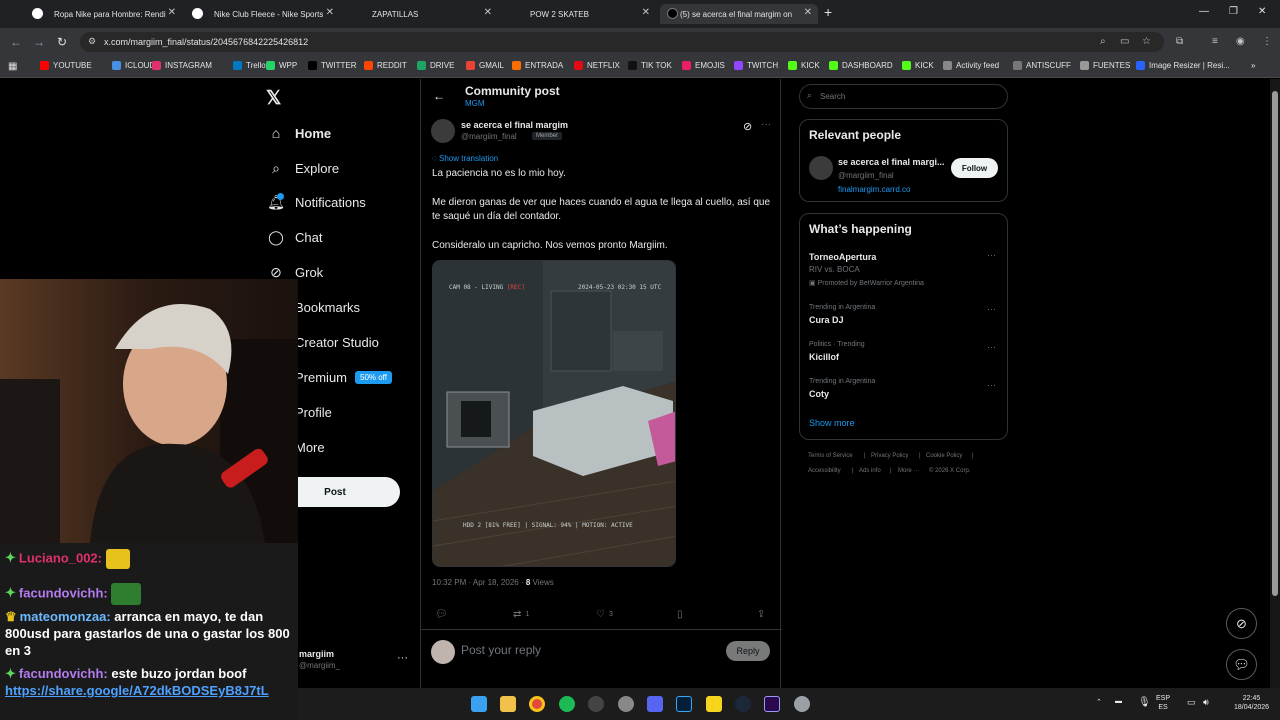 The width and height of the screenshot is (1280, 720). I want to click on zoom-icon: ⌕, so click(1103, 41).